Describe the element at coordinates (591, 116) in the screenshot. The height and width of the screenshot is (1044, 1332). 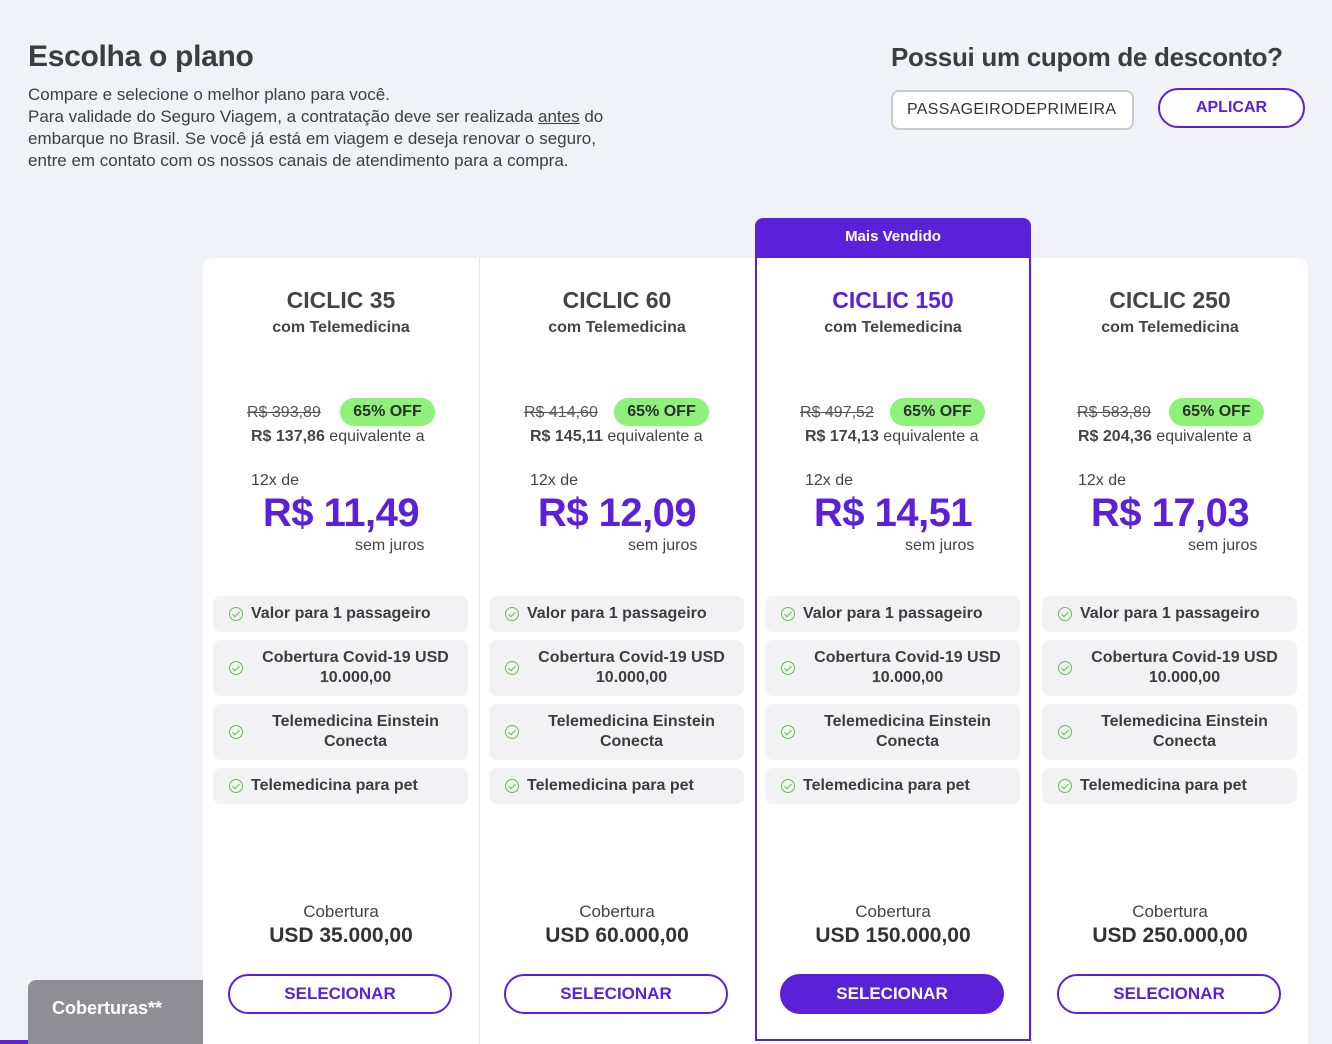
I see `intro-text-fragment: do` at that location.